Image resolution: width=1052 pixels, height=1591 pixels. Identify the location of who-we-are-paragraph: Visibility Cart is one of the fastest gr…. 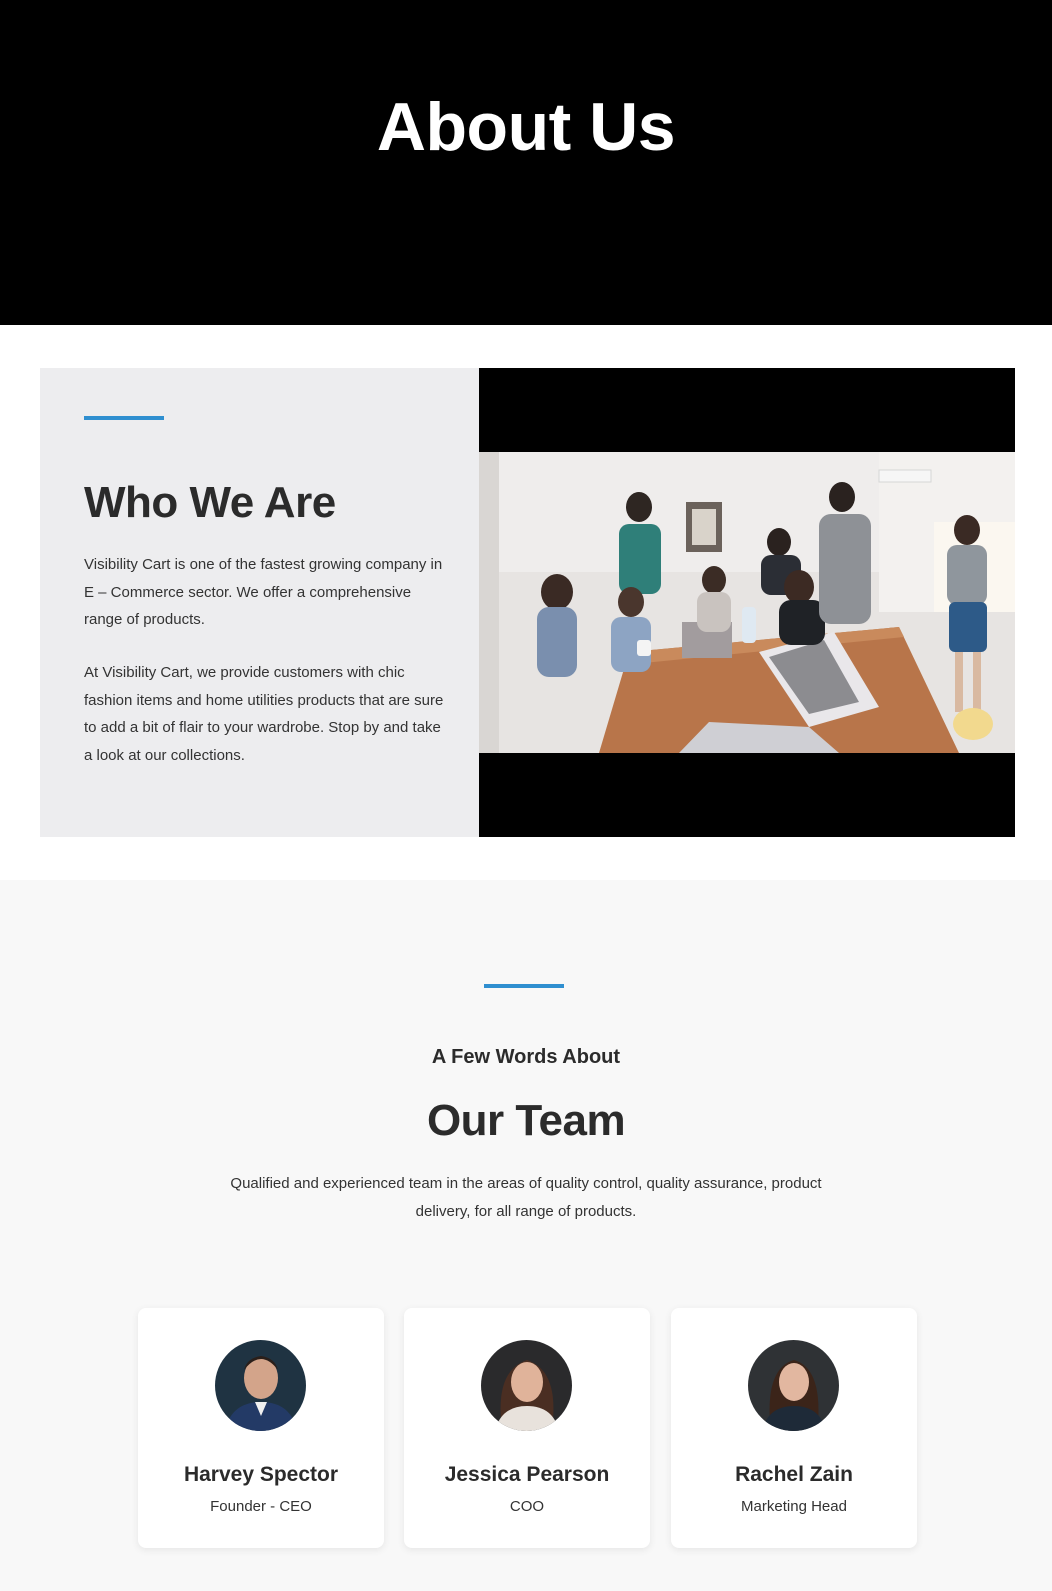
(263, 592).